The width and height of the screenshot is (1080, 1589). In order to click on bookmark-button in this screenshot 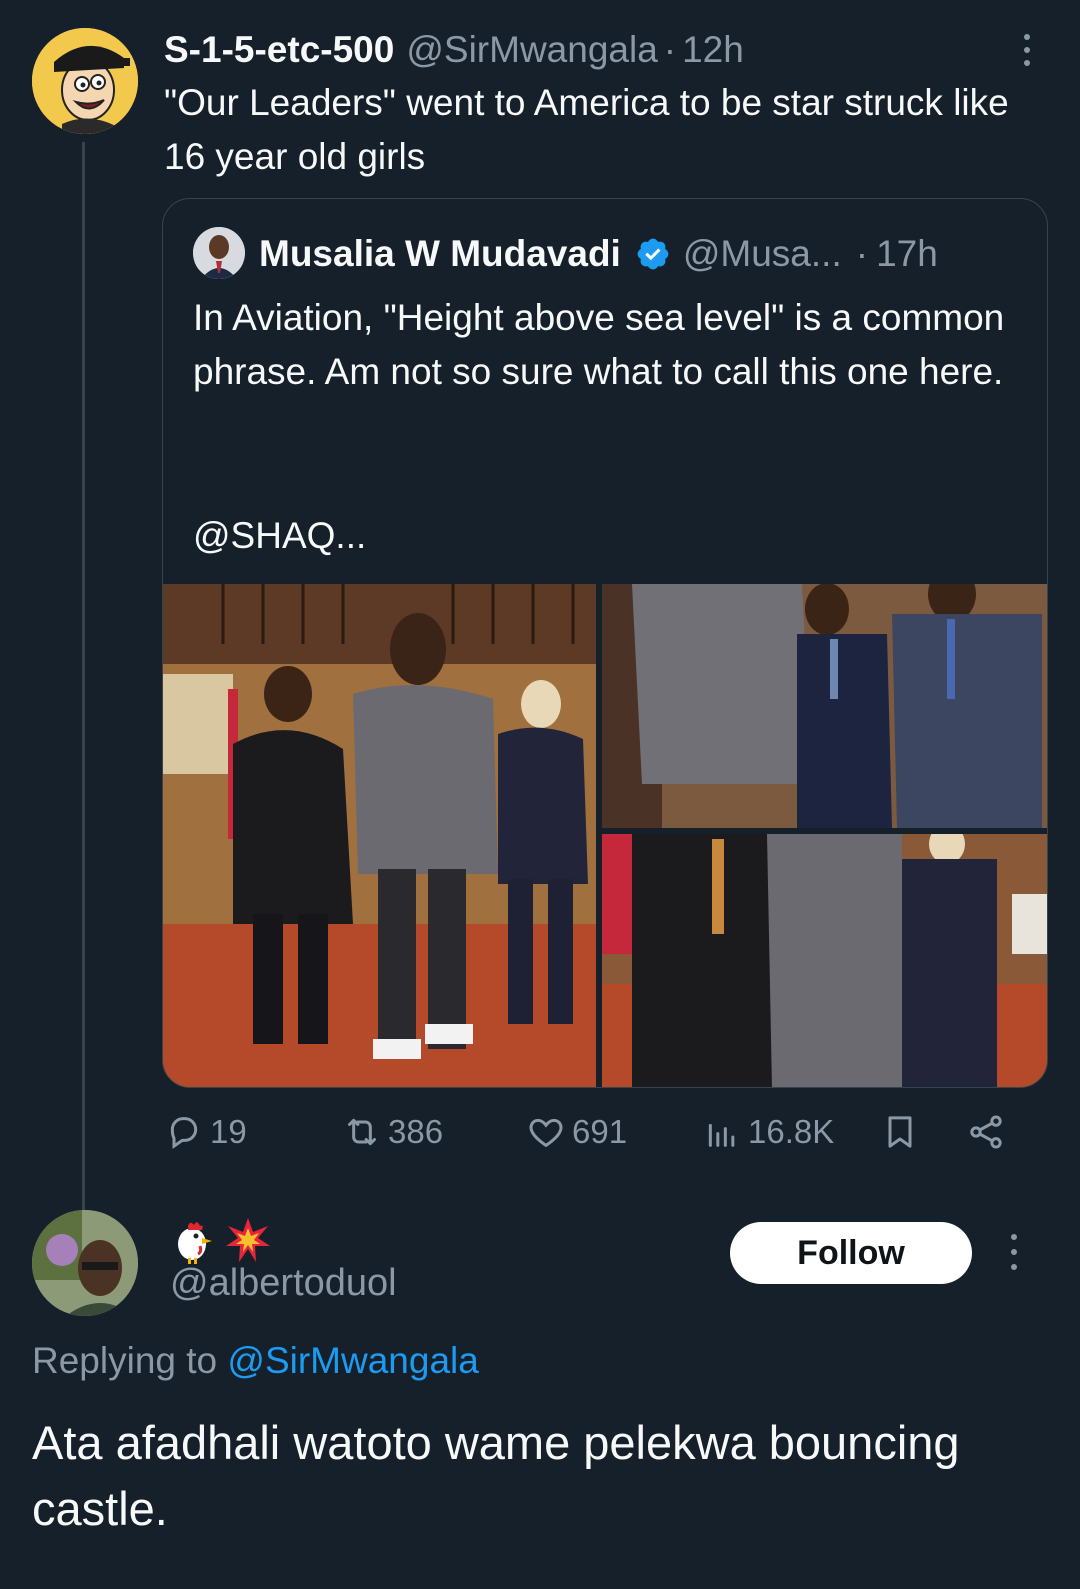, I will do `click(903, 1132)`.